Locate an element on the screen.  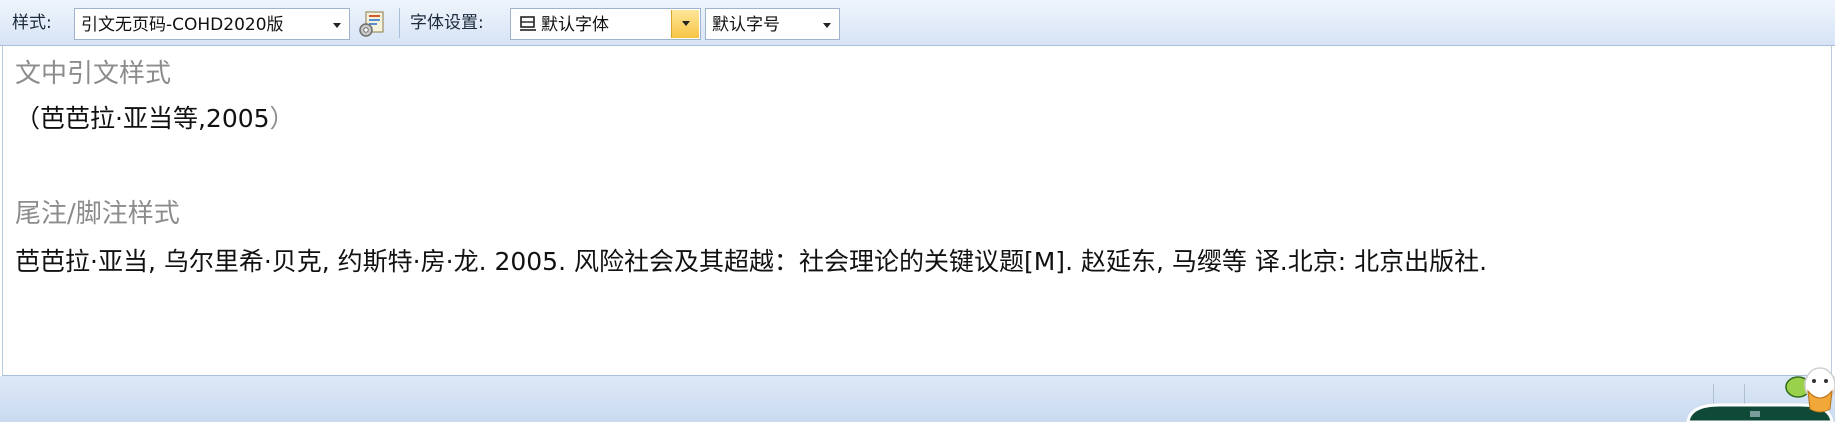
close-paren: ） is located at coordinates (282, 118).